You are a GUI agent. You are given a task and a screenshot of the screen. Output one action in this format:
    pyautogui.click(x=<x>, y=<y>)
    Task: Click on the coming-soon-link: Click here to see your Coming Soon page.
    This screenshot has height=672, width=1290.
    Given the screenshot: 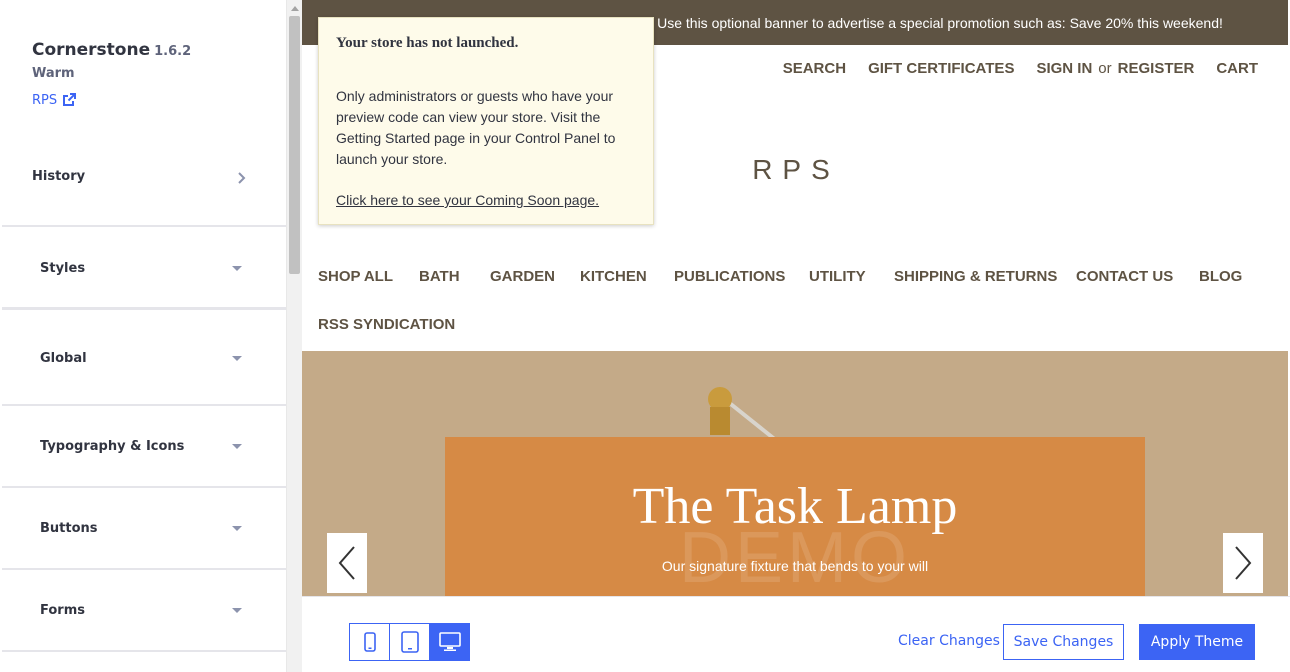 What is the action you would take?
    pyautogui.click(x=467, y=200)
    